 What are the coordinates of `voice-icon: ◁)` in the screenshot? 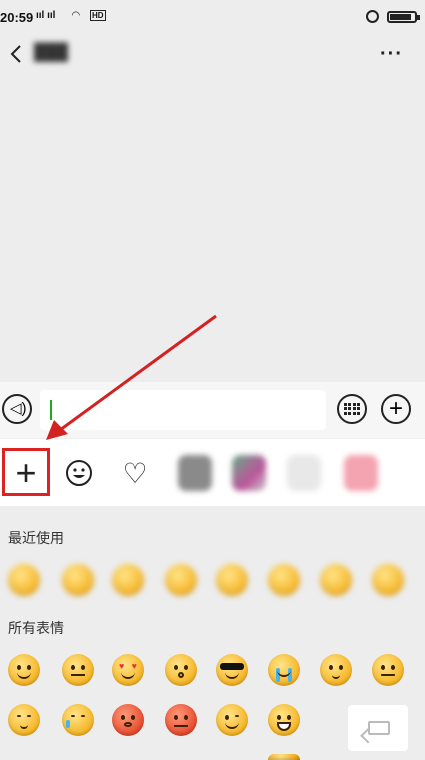 It's located at (18, 408).